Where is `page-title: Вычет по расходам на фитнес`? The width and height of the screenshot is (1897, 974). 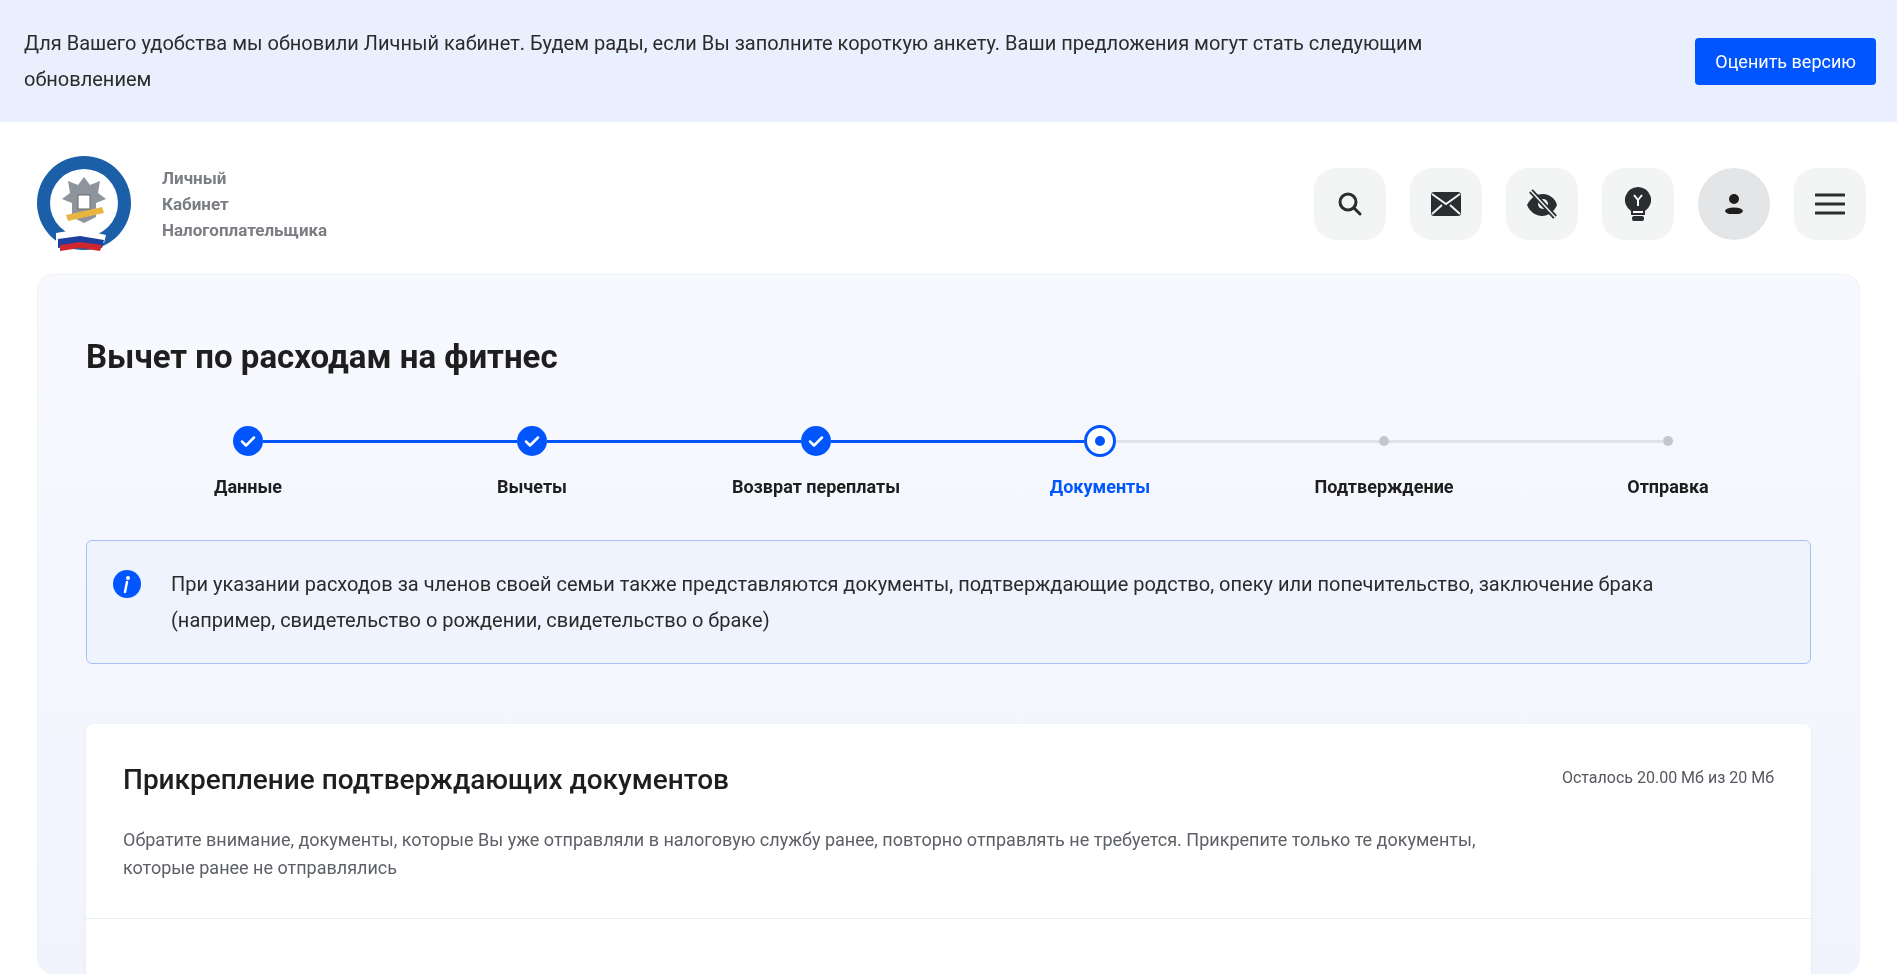 page-title: Вычет по расходам на фитнес is located at coordinates (322, 357).